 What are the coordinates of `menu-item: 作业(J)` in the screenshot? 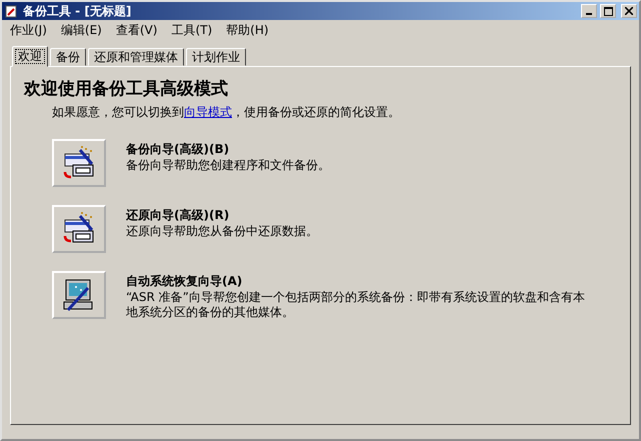 It's located at (29, 30).